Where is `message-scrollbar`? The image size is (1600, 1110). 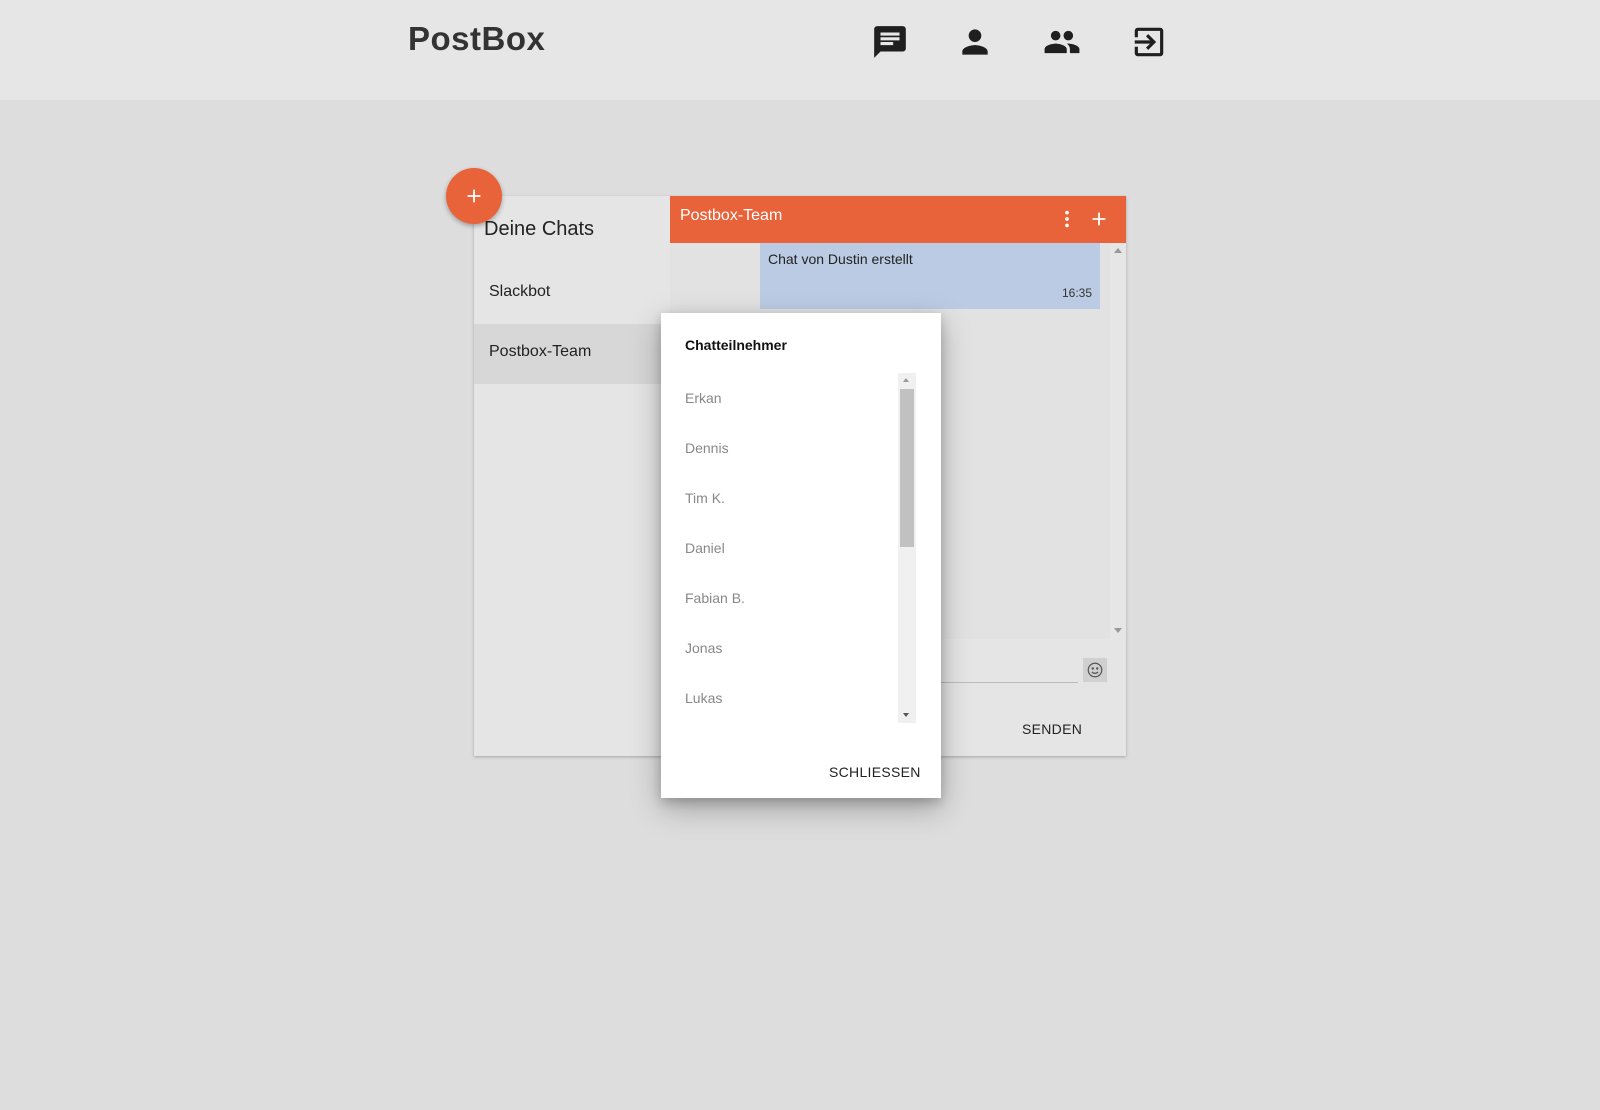
message-scrollbar is located at coordinates (1118, 441).